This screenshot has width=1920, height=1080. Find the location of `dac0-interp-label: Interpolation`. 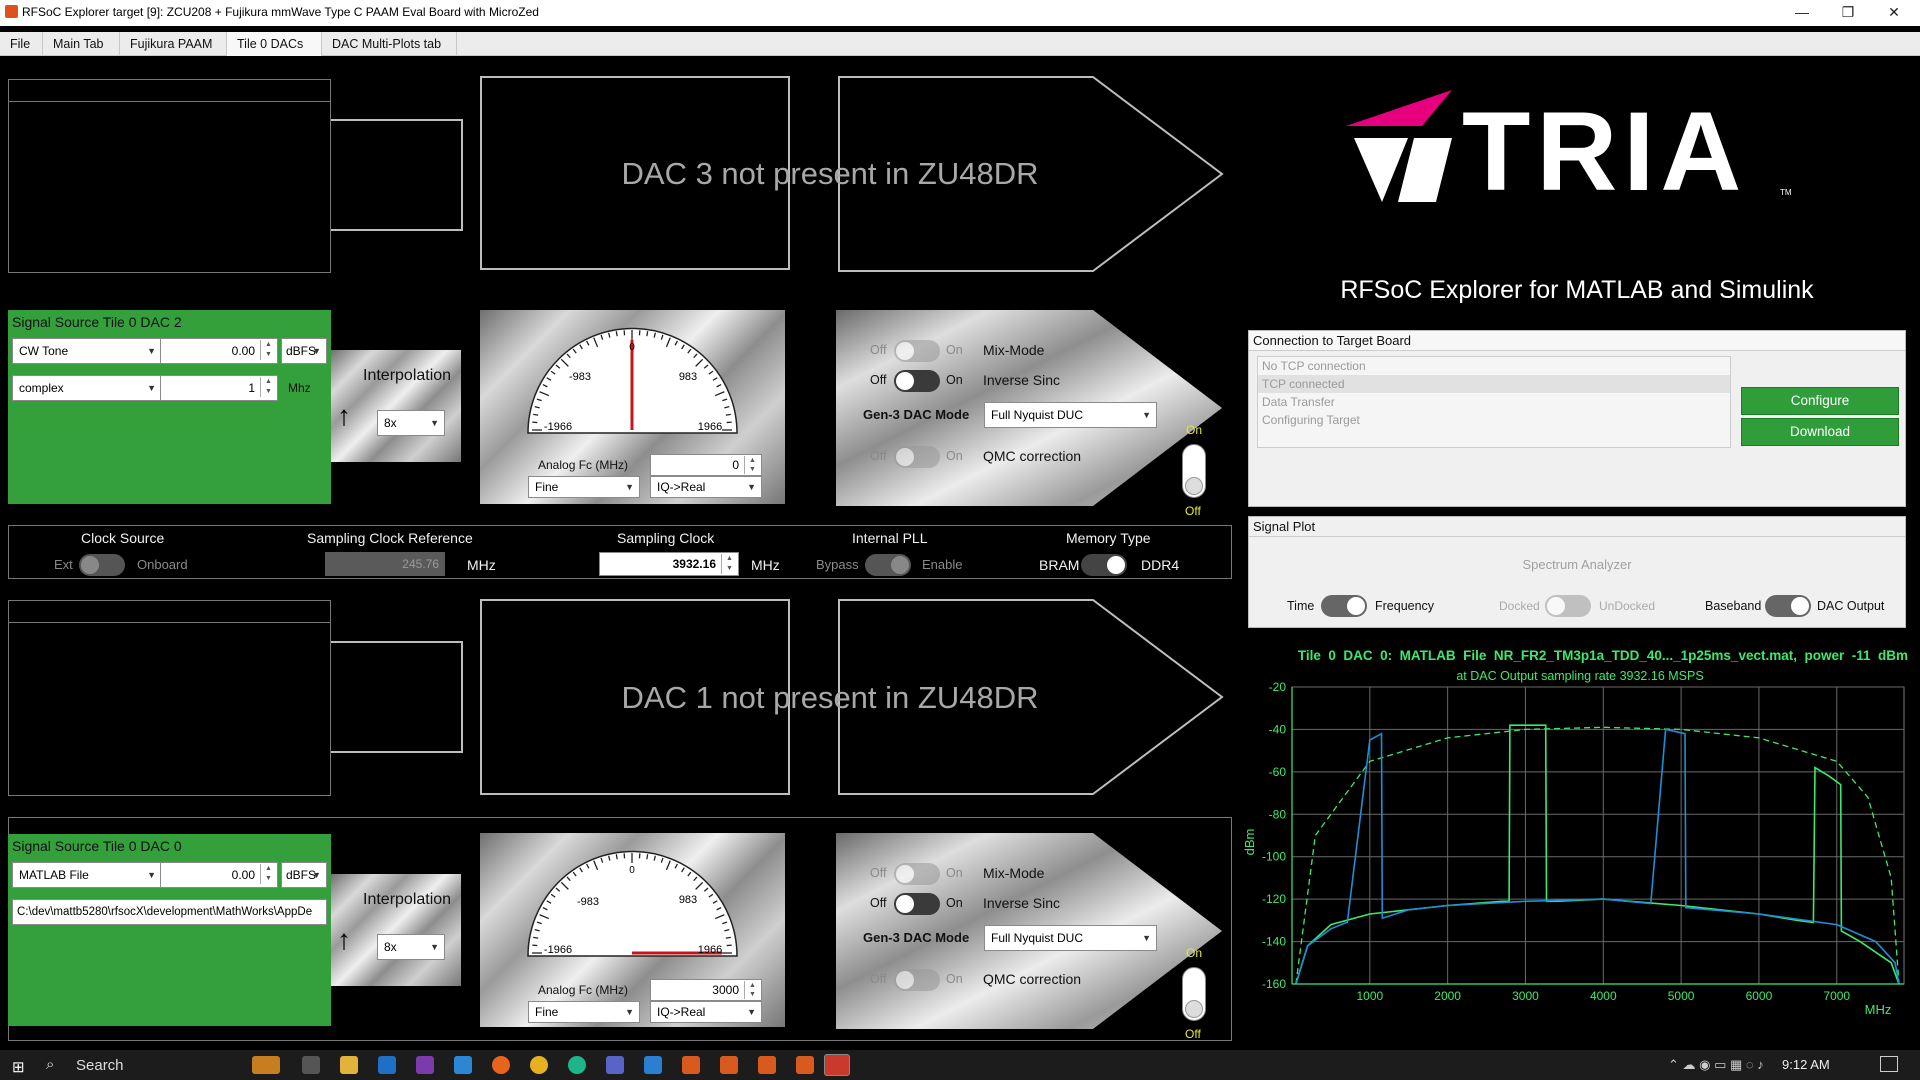

dac0-interp-label: Interpolation is located at coordinates (407, 899).